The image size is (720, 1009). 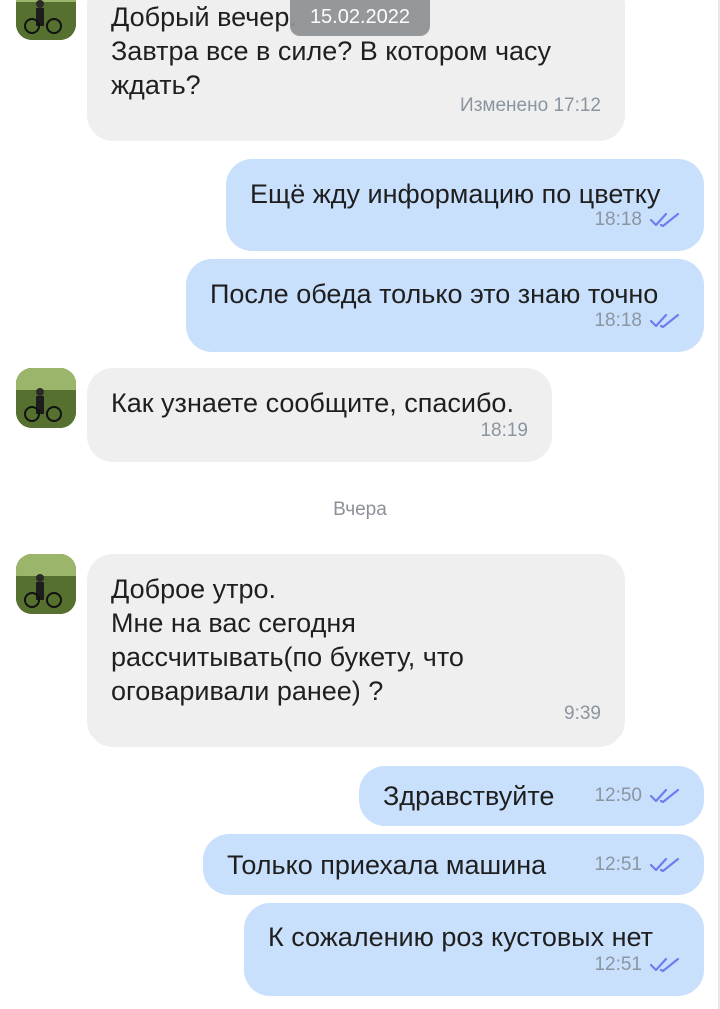 I want to click on message-meta: 18:19, so click(x=504, y=431).